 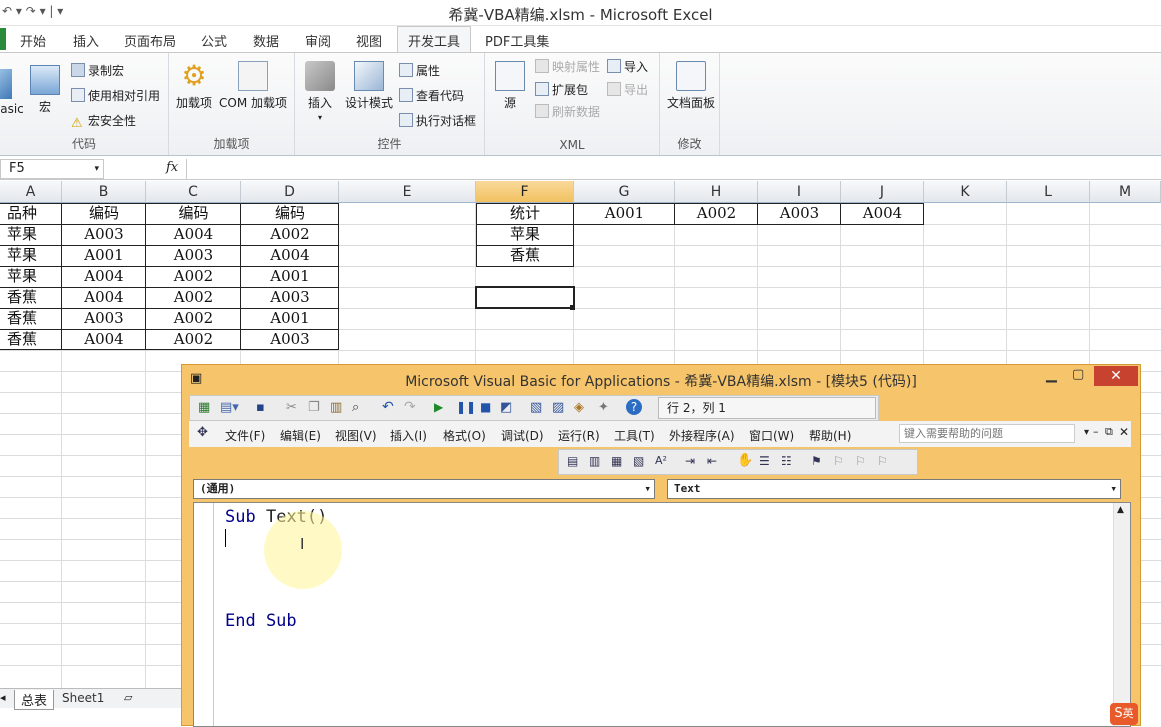 I want to click on new-sheet-icon: ▱, so click(x=128, y=697).